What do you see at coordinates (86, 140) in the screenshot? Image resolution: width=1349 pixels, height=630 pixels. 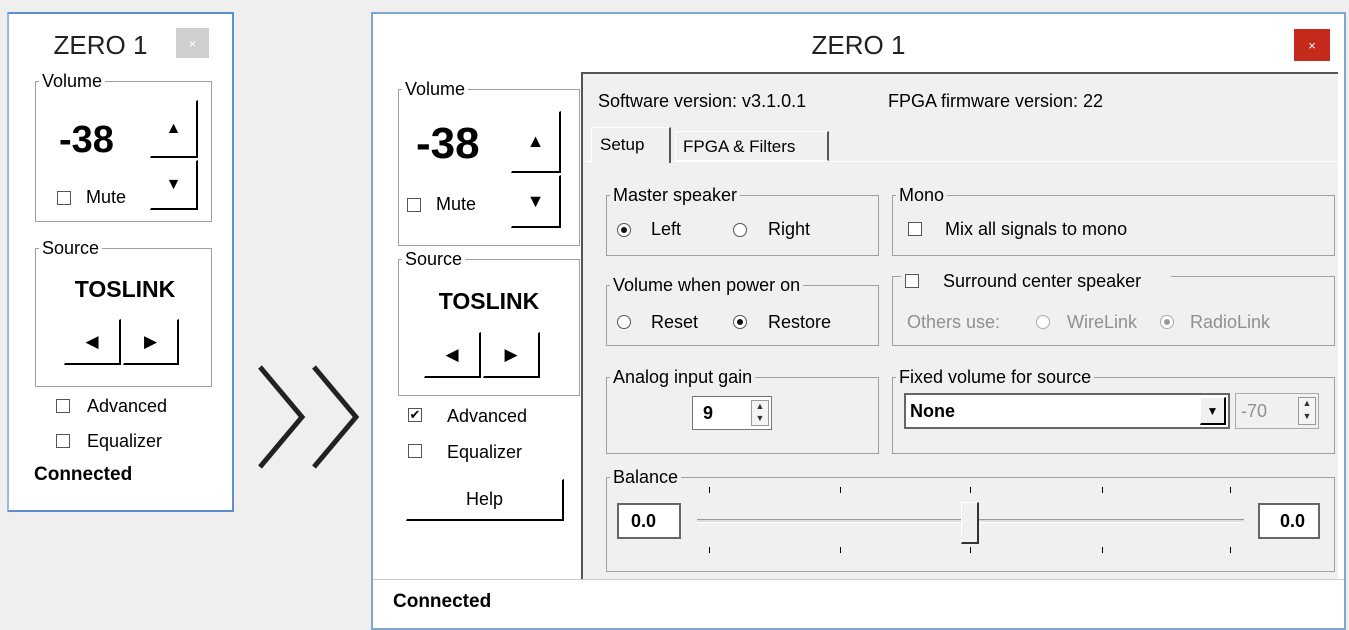 I see `small-volume-value: -38` at bounding box center [86, 140].